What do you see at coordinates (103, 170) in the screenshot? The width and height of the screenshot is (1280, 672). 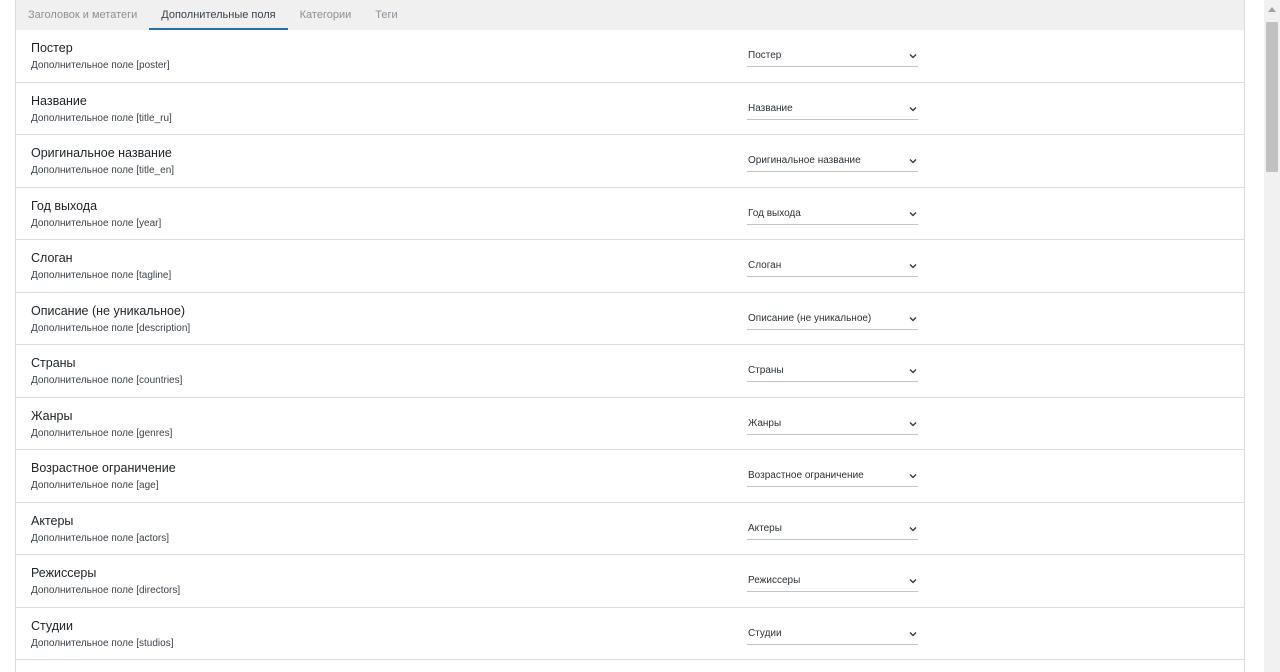 I see `field-description: Дополнительное поле [title_en]` at bounding box center [103, 170].